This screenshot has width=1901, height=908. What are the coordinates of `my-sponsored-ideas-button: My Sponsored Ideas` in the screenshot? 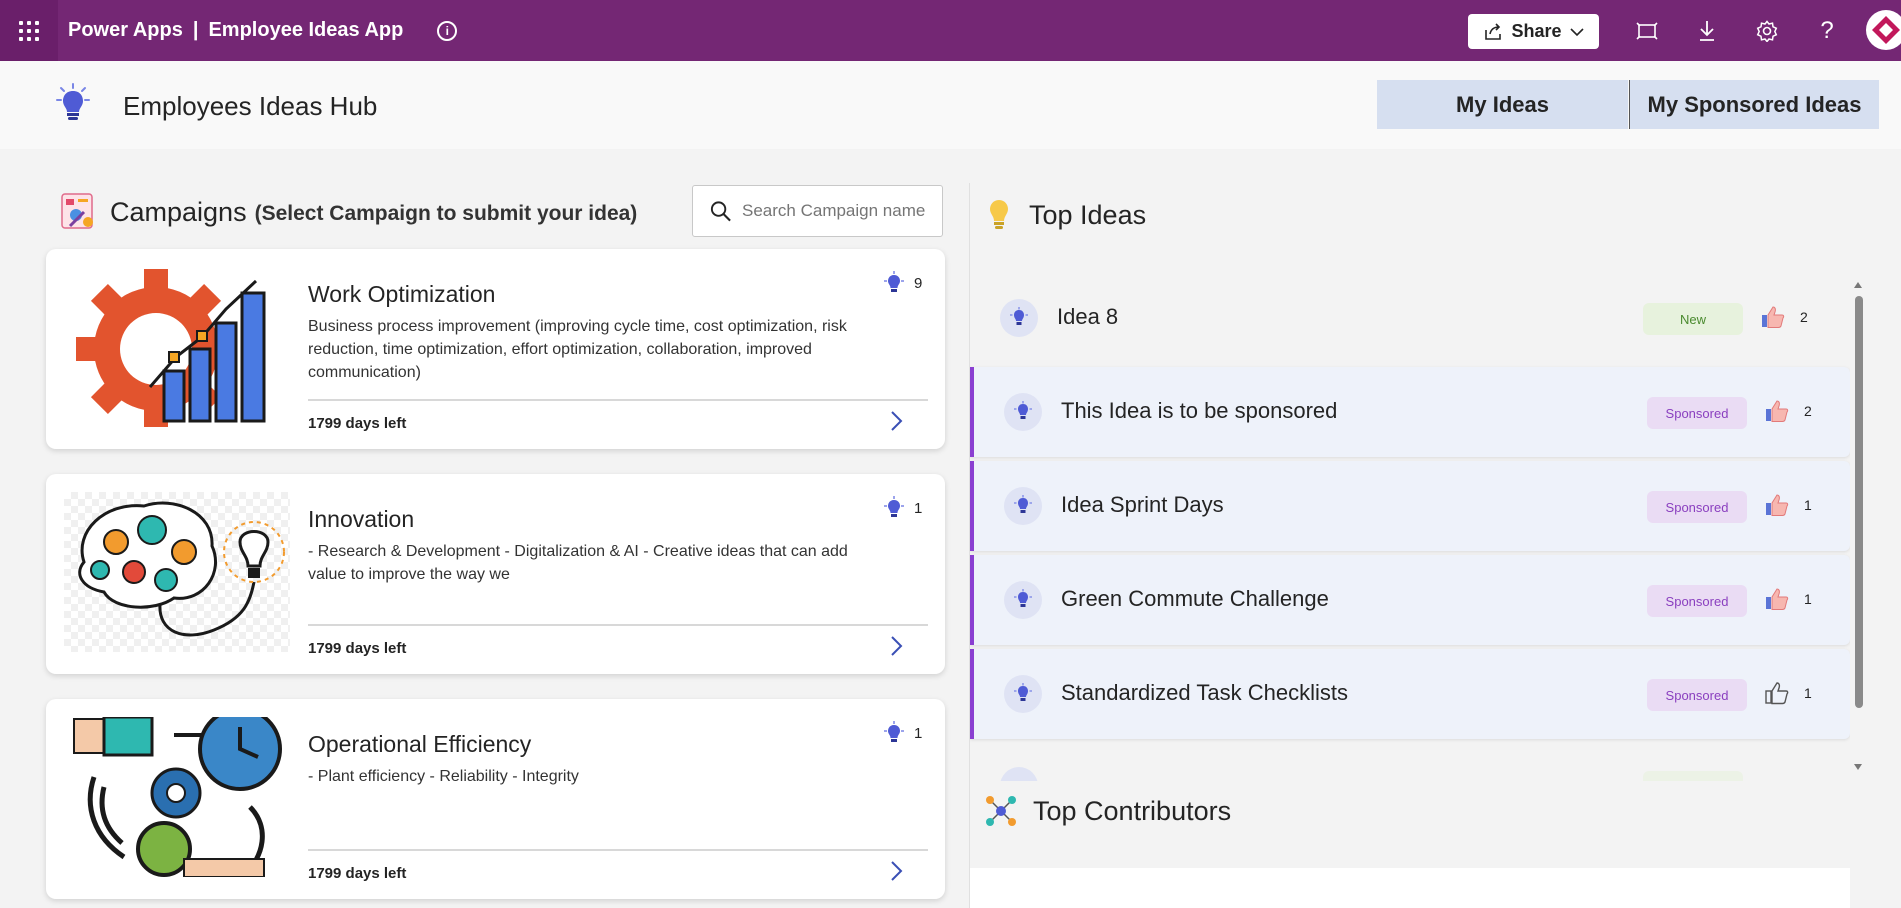 It's located at (1754, 104).